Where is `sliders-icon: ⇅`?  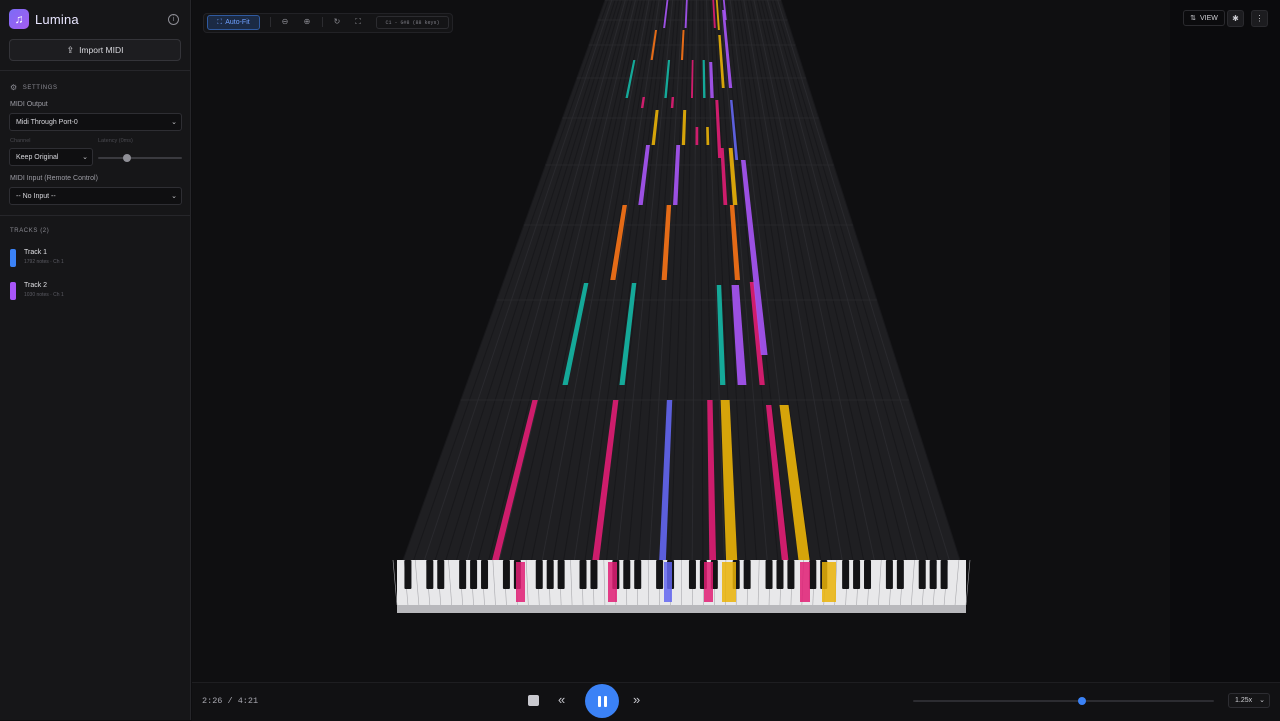
sliders-icon: ⇅ is located at coordinates (1193, 18).